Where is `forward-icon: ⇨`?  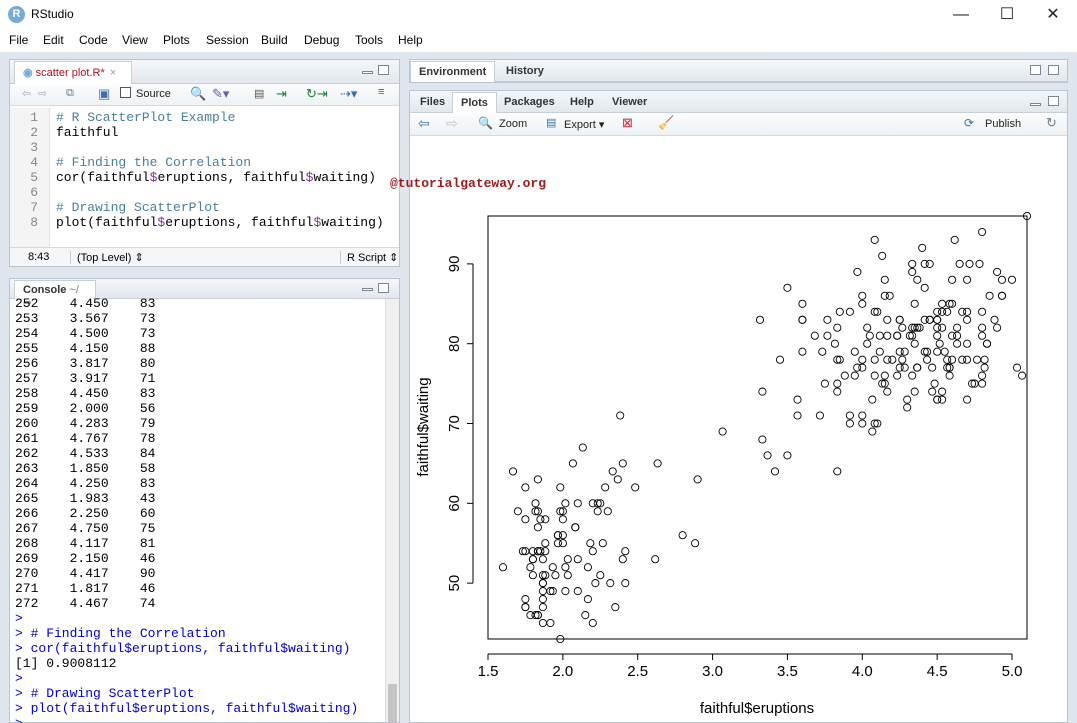
forward-icon: ⇨ is located at coordinates (42, 93).